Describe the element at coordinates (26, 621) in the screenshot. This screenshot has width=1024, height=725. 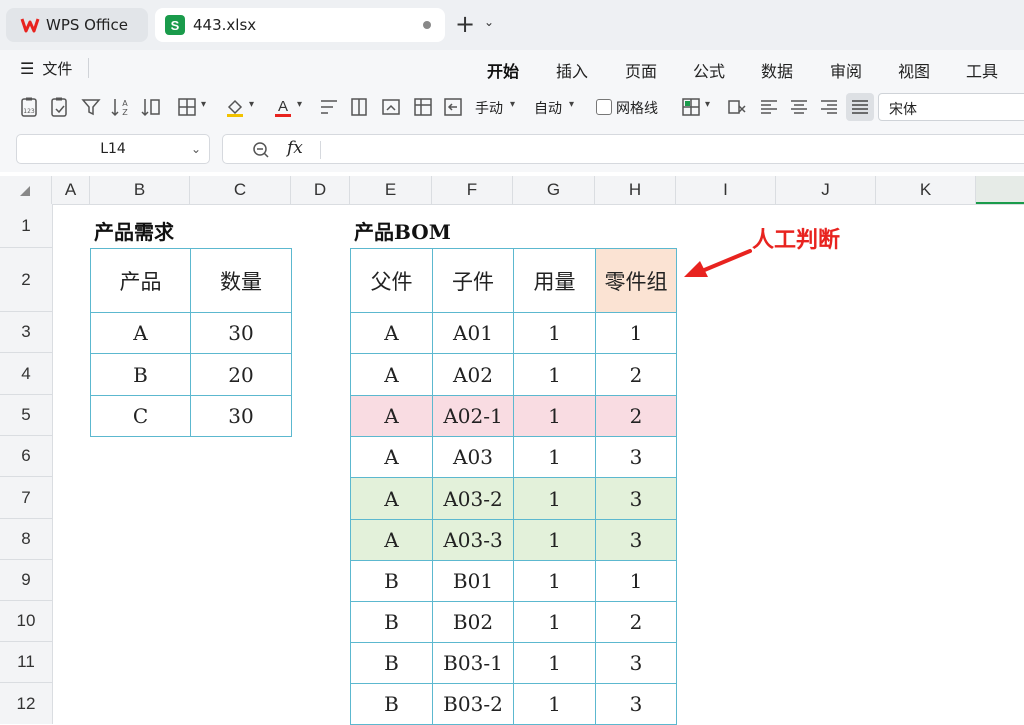
I see `row-header-10: 10` at that location.